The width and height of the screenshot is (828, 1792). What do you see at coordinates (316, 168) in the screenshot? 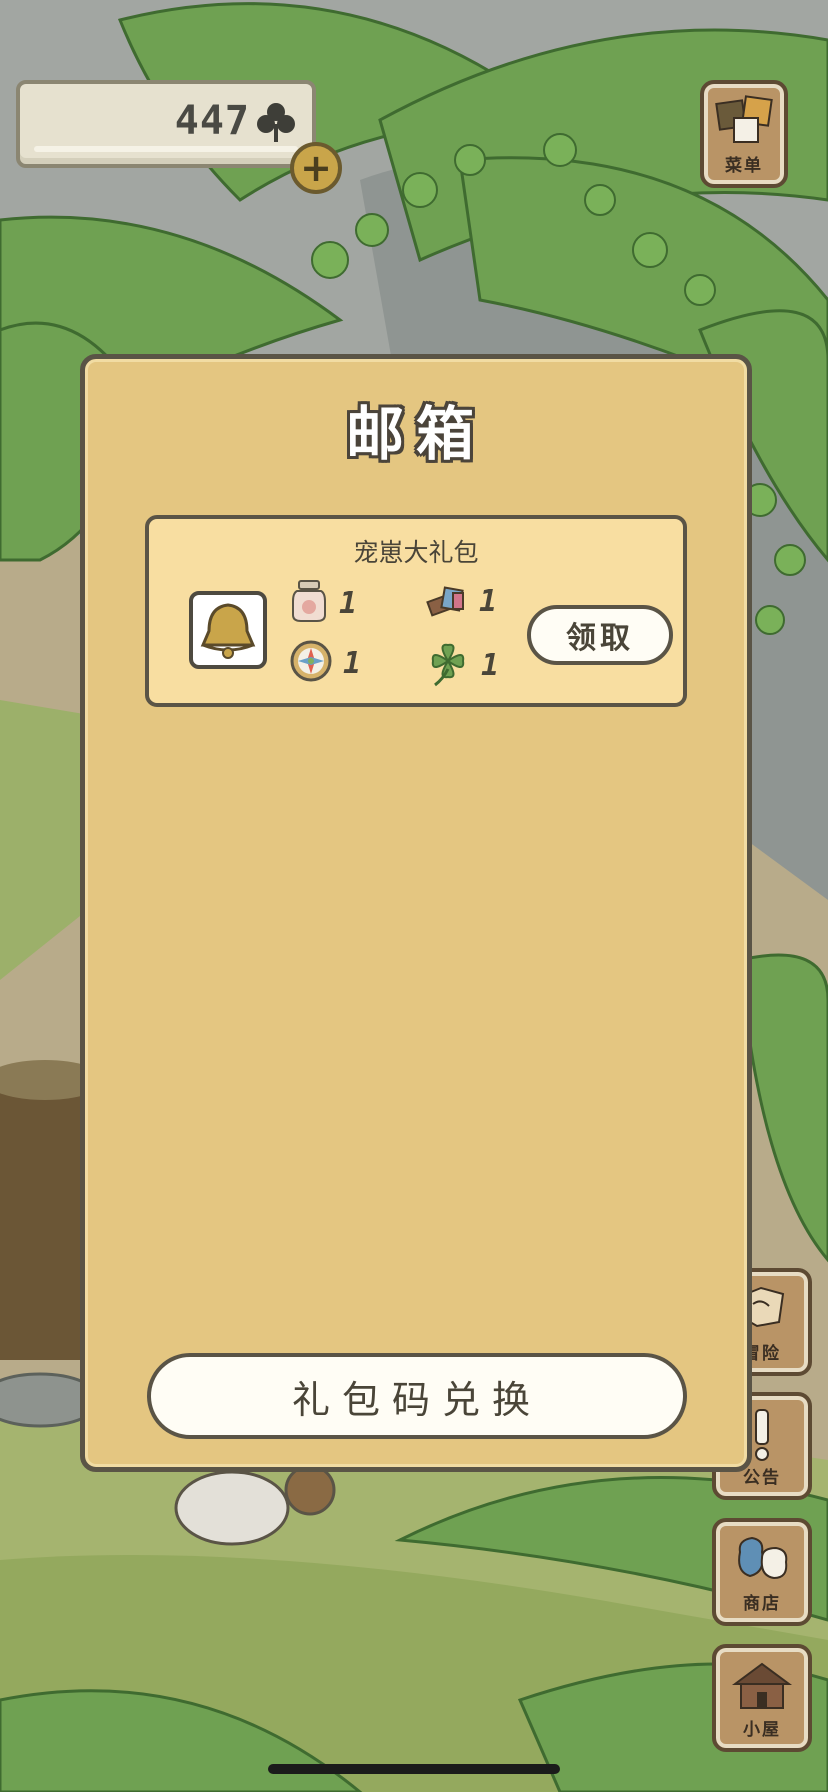
I see `add-clover-button: +` at bounding box center [316, 168].